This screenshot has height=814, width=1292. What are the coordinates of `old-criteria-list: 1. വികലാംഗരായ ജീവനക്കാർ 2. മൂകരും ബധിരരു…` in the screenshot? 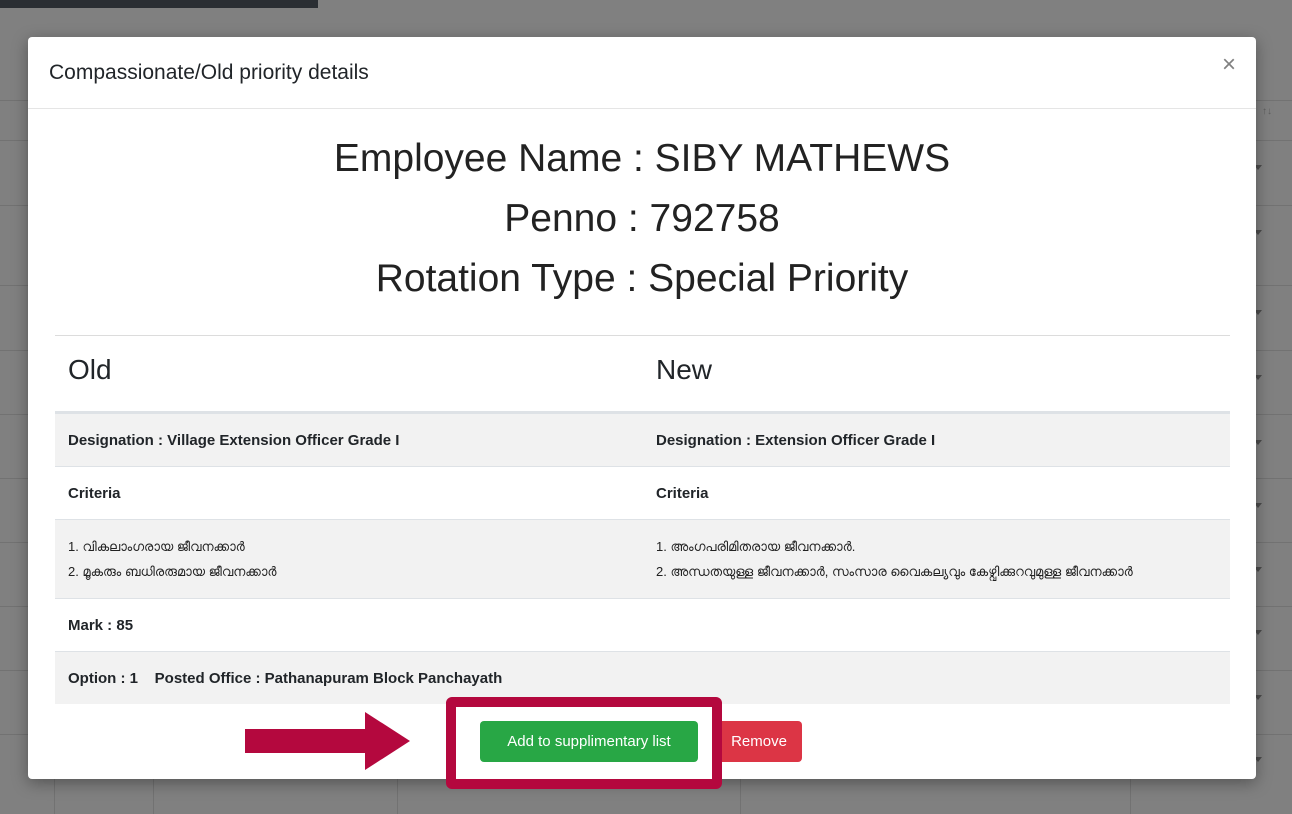 It's located at (172, 559).